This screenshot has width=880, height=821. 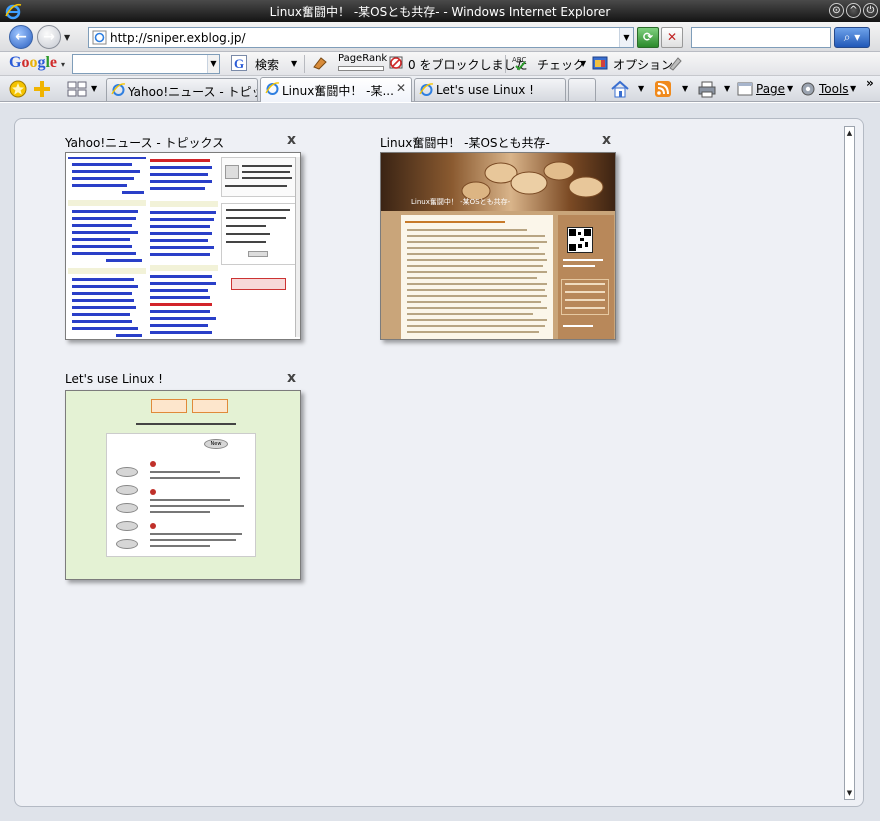 What do you see at coordinates (600, 63) in the screenshot?
I see `options-icon` at bounding box center [600, 63].